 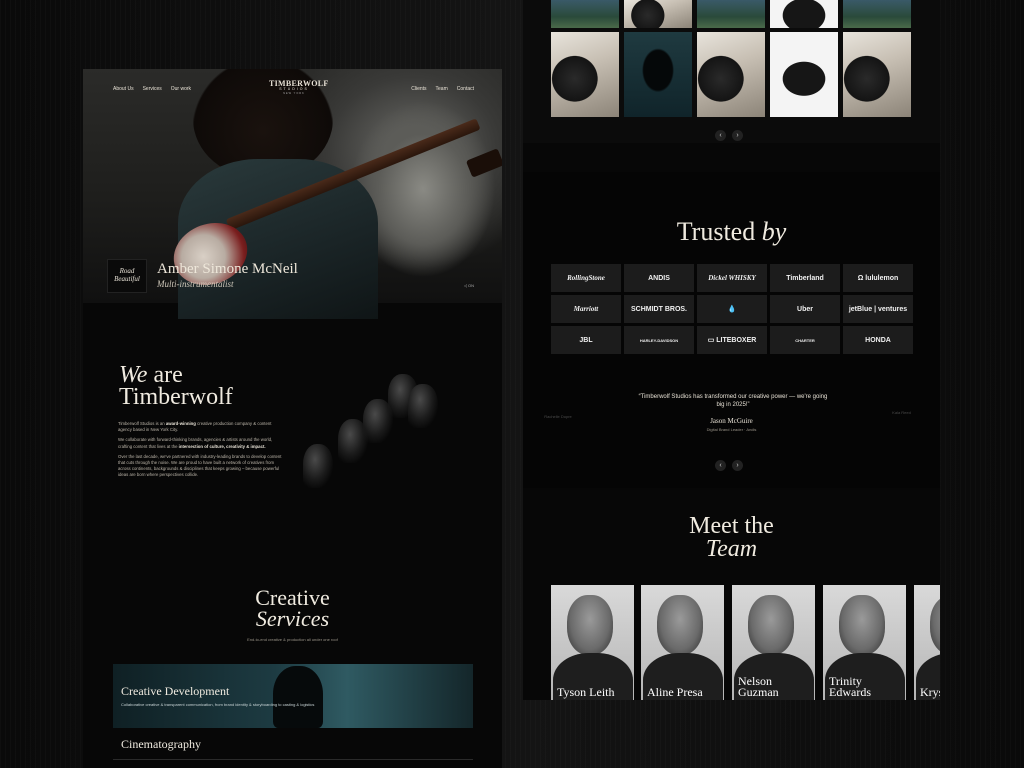 I want to click on about-p1-a: Timberwolf Studios is an, so click(x=142, y=423).